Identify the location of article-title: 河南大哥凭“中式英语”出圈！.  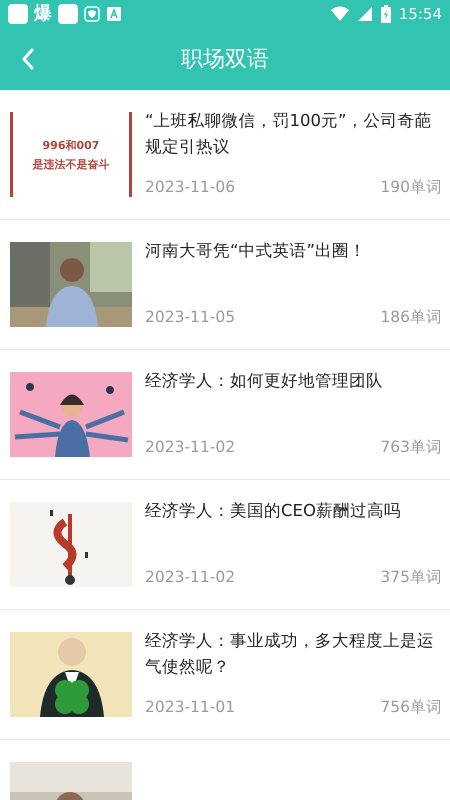
(256, 251).